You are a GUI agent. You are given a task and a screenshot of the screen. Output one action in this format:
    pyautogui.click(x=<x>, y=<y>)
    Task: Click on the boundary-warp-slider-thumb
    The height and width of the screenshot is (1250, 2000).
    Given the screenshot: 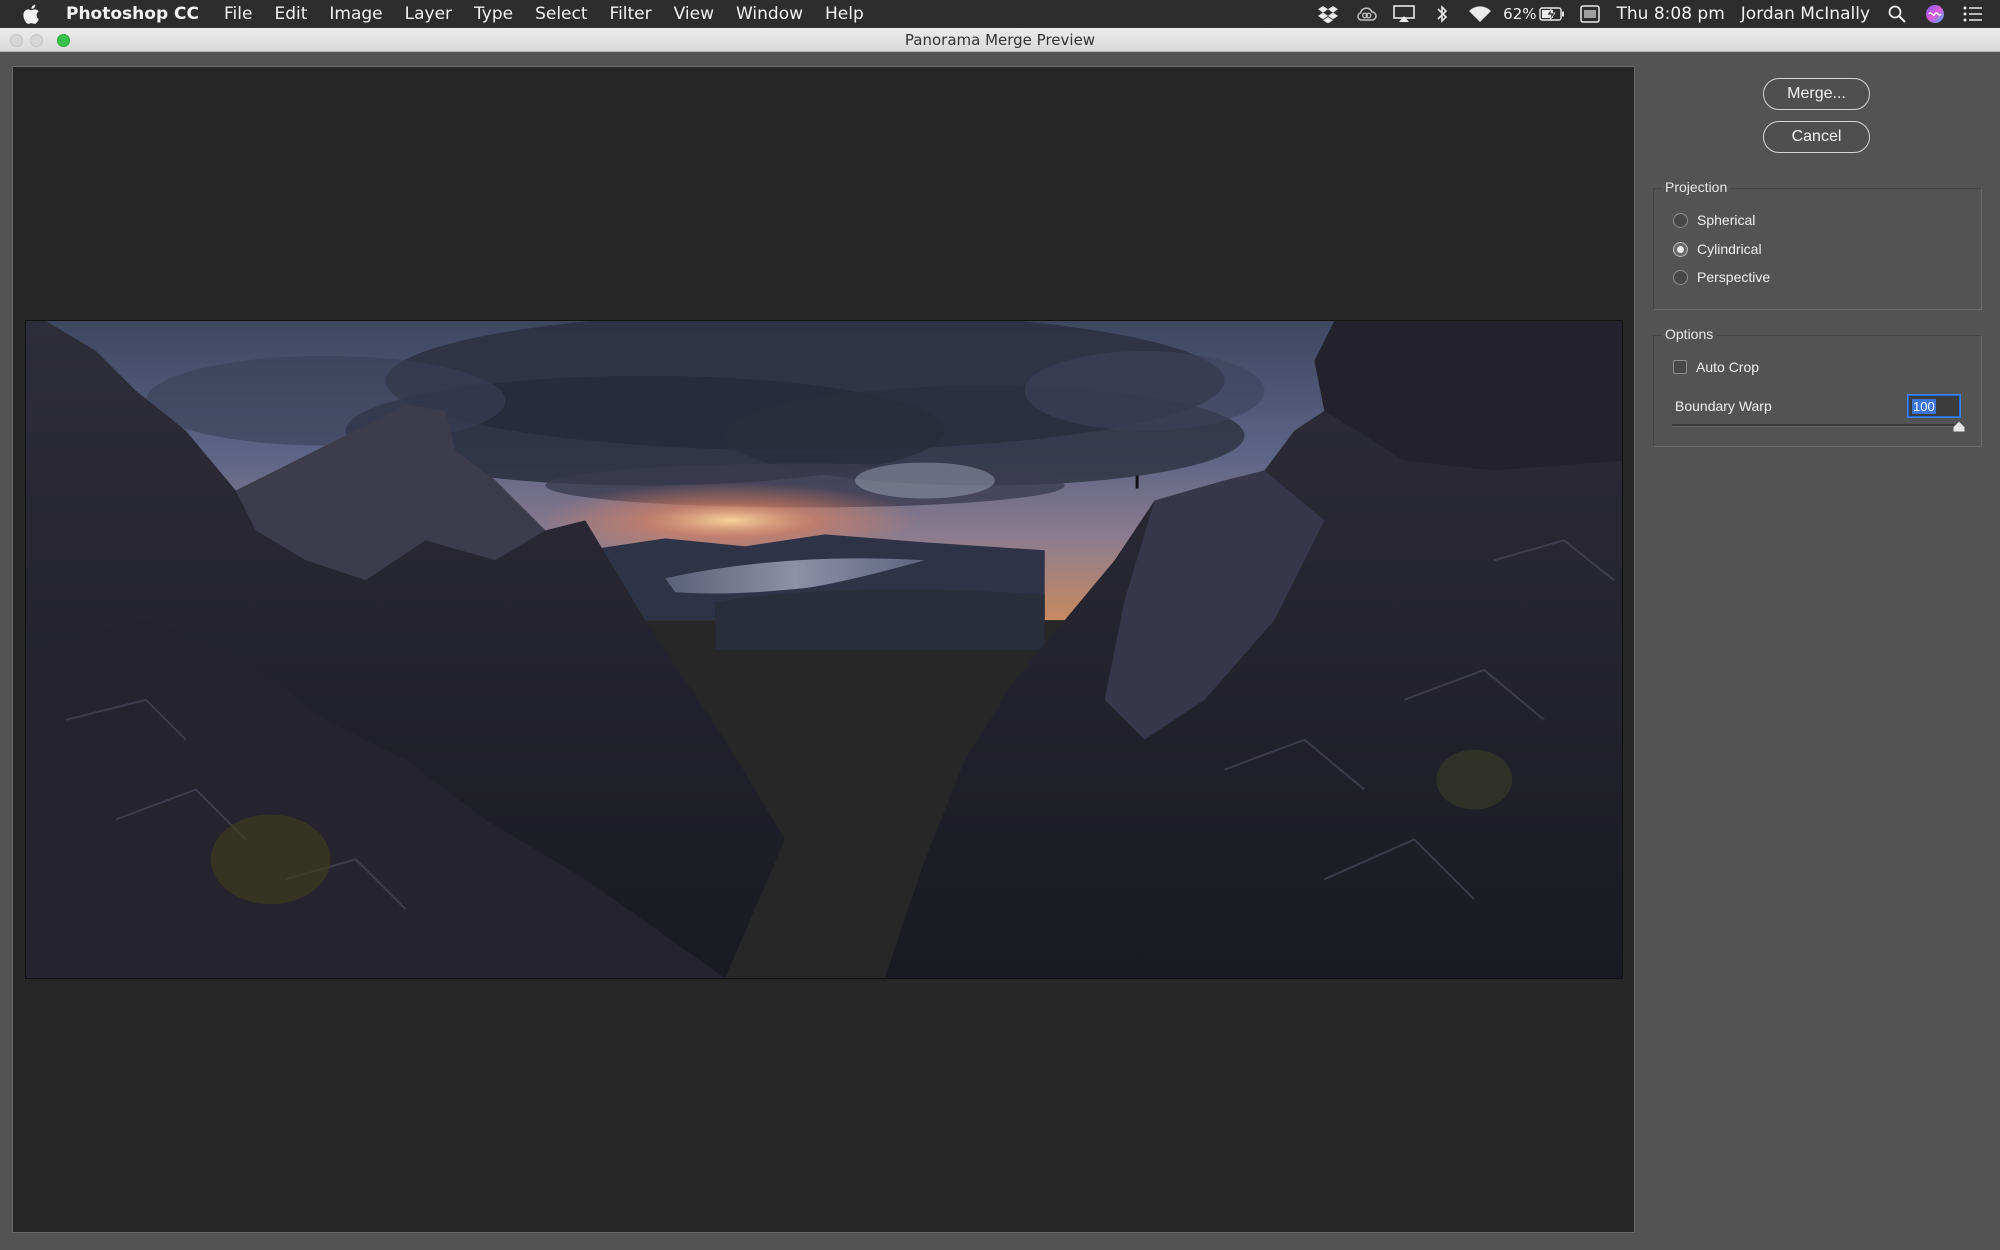 What is the action you would take?
    pyautogui.click(x=1959, y=426)
    